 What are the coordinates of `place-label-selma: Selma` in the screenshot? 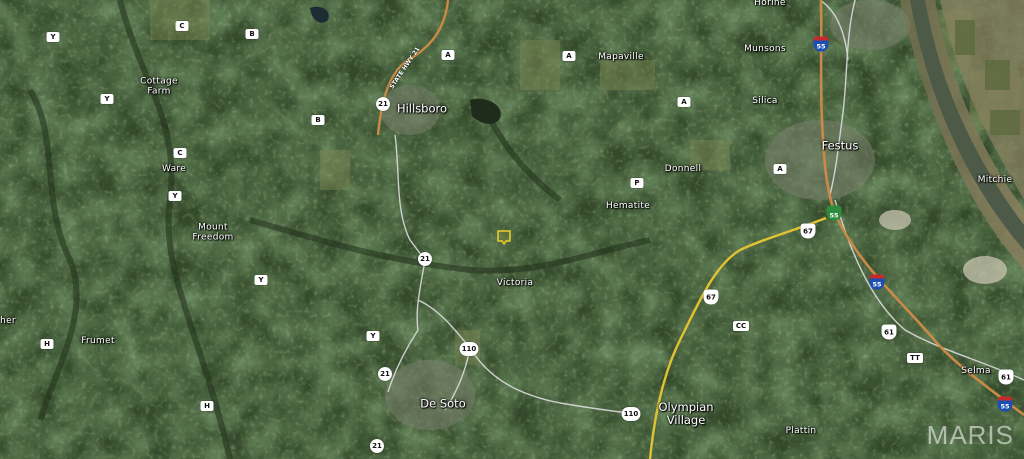 It's located at (976, 371).